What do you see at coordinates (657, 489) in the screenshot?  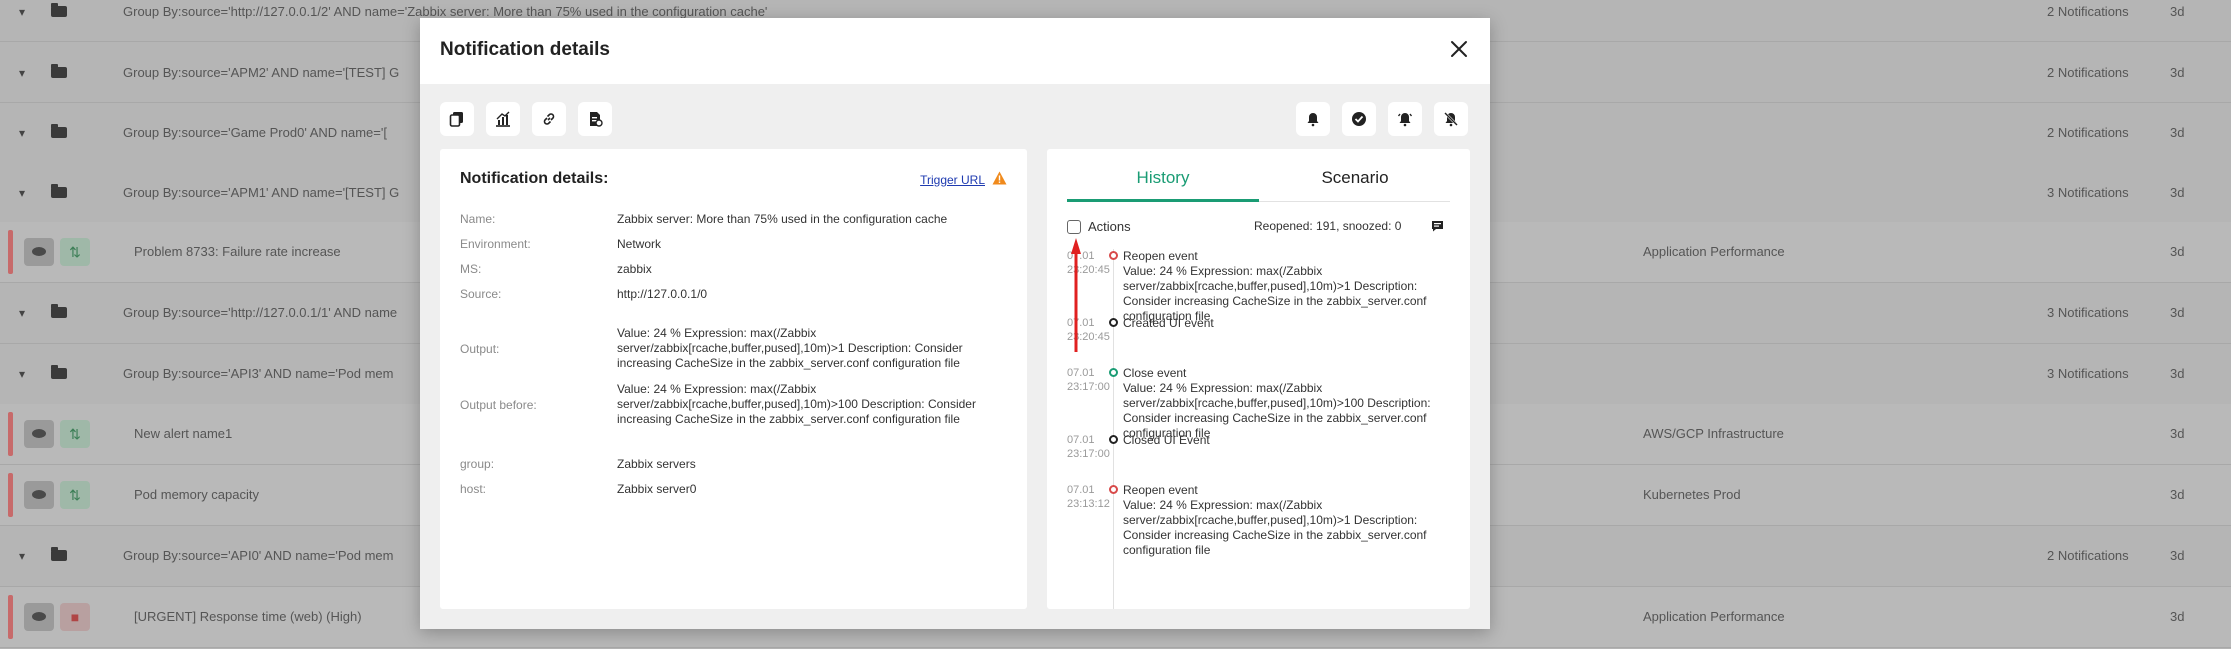 I see `field-value-host: Zabbix server0` at bounding box center [657, 489].